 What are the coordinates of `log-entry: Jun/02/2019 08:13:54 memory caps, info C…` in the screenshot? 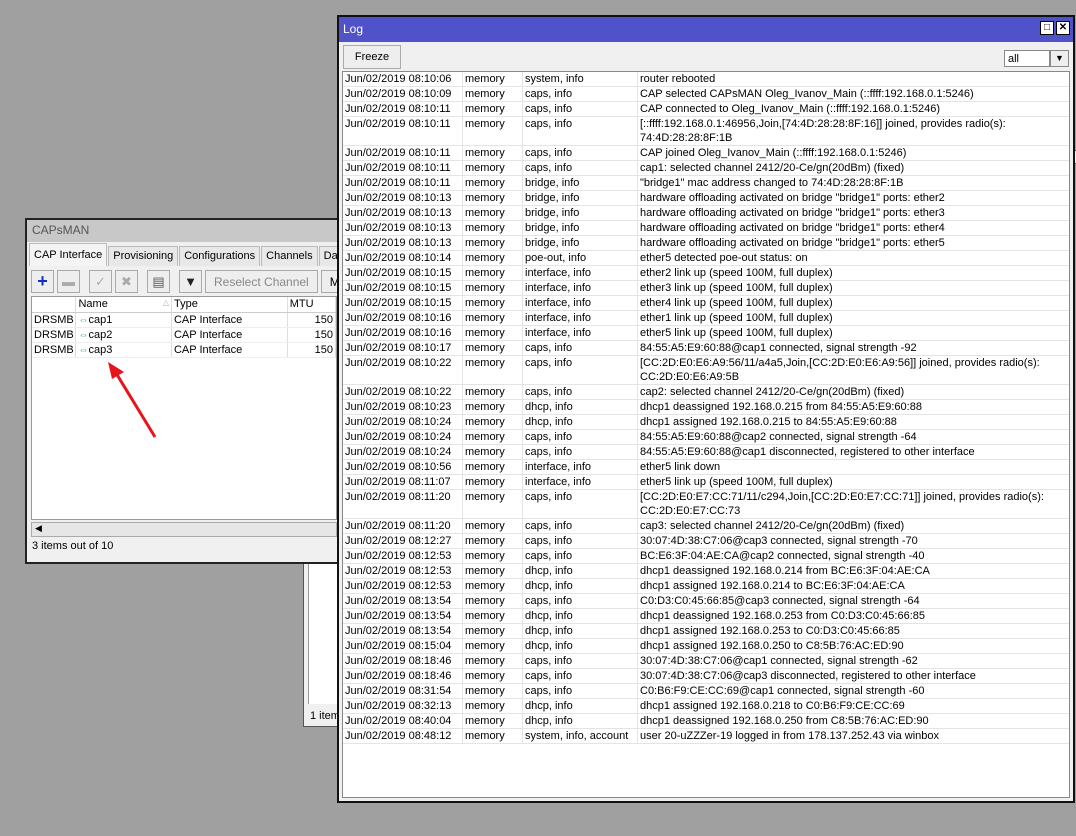 It's located at (706, 601).